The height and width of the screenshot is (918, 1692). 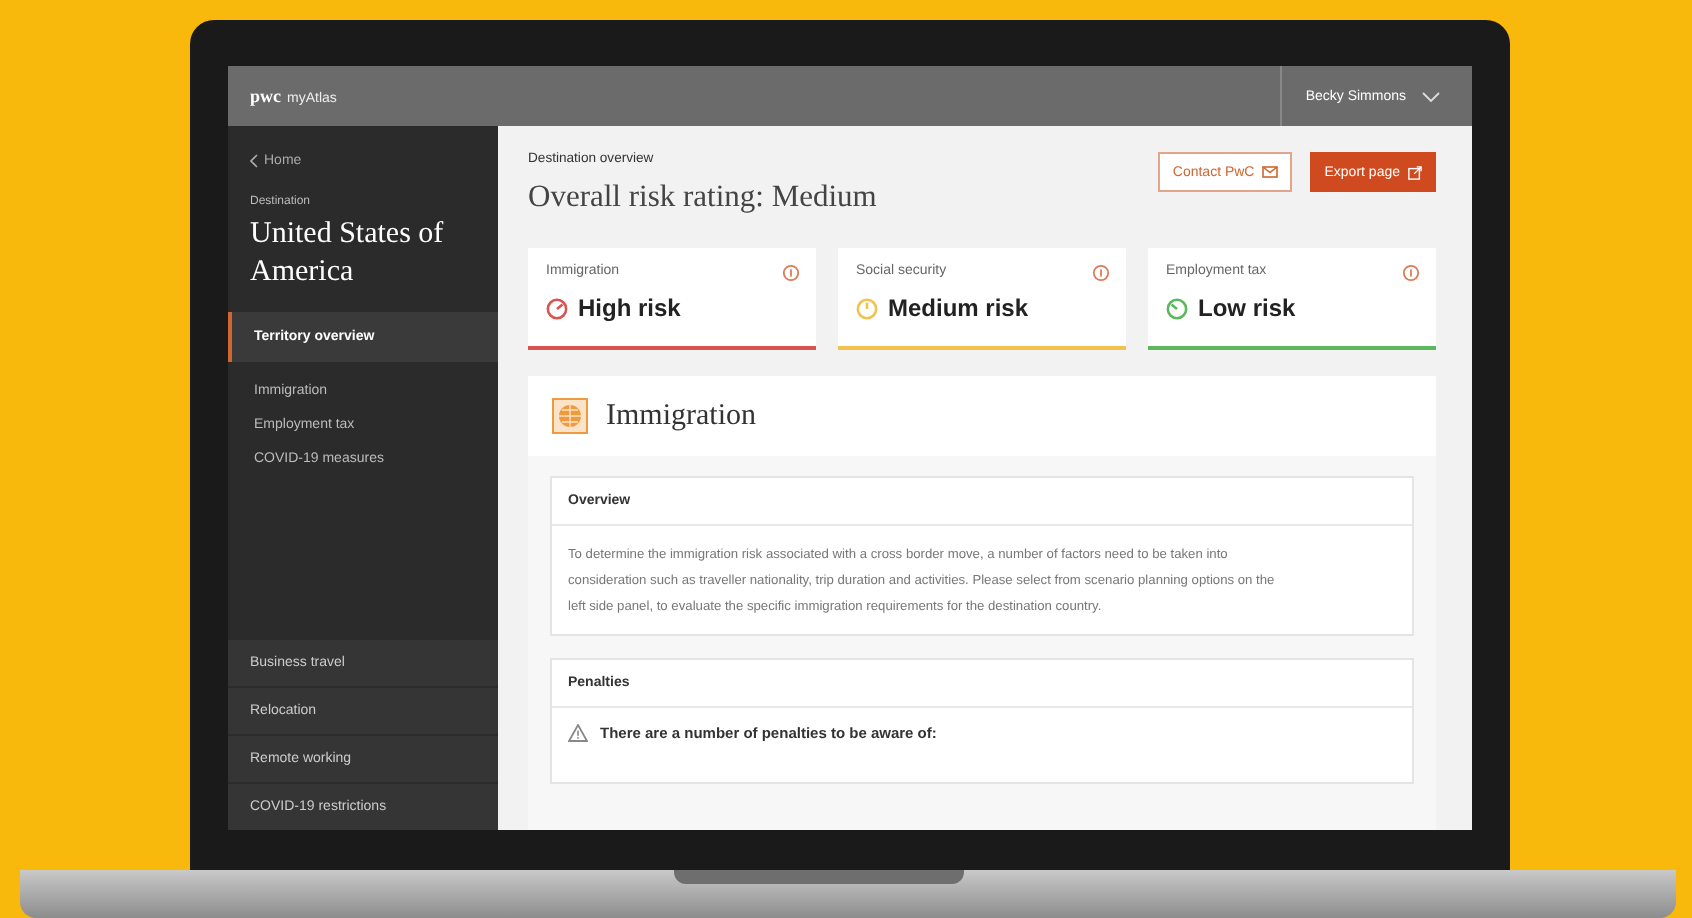 What do you see at coordinates (1415, 172) in the screenshot?
I see `export-icon` at bounding box center [1415, 172].